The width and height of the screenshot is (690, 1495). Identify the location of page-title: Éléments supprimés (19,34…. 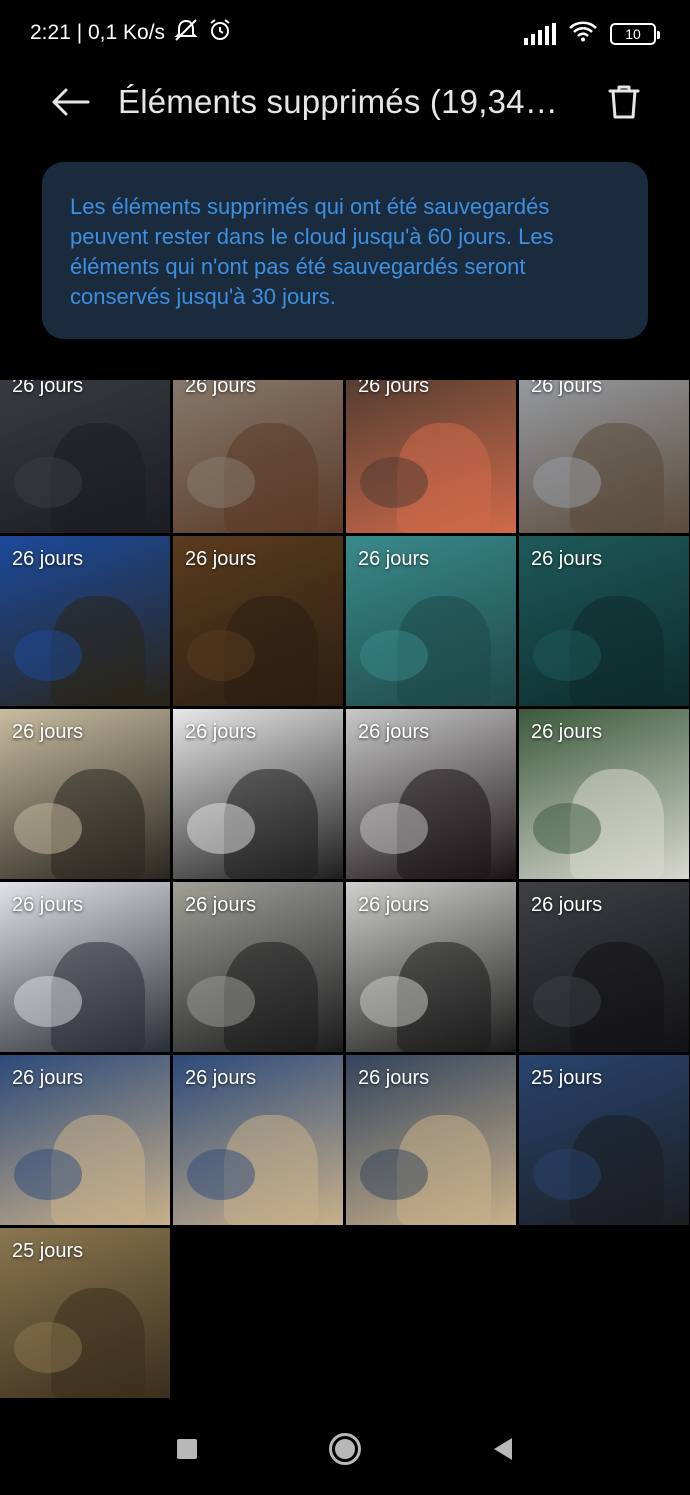
(338, 101).